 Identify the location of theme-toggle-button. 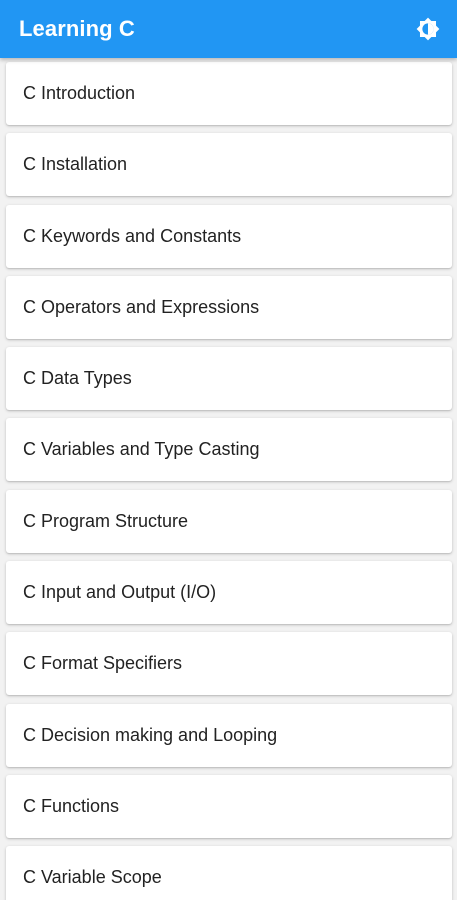
(428, 29).